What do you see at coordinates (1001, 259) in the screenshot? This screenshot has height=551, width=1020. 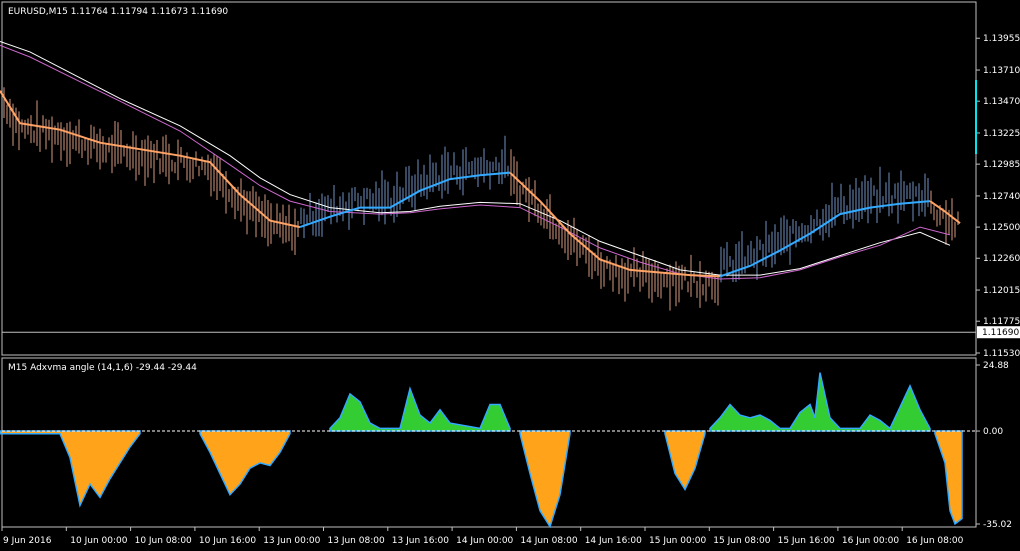 I see `price-tick-label: 1.12260` at bounding box center [1001, 259].